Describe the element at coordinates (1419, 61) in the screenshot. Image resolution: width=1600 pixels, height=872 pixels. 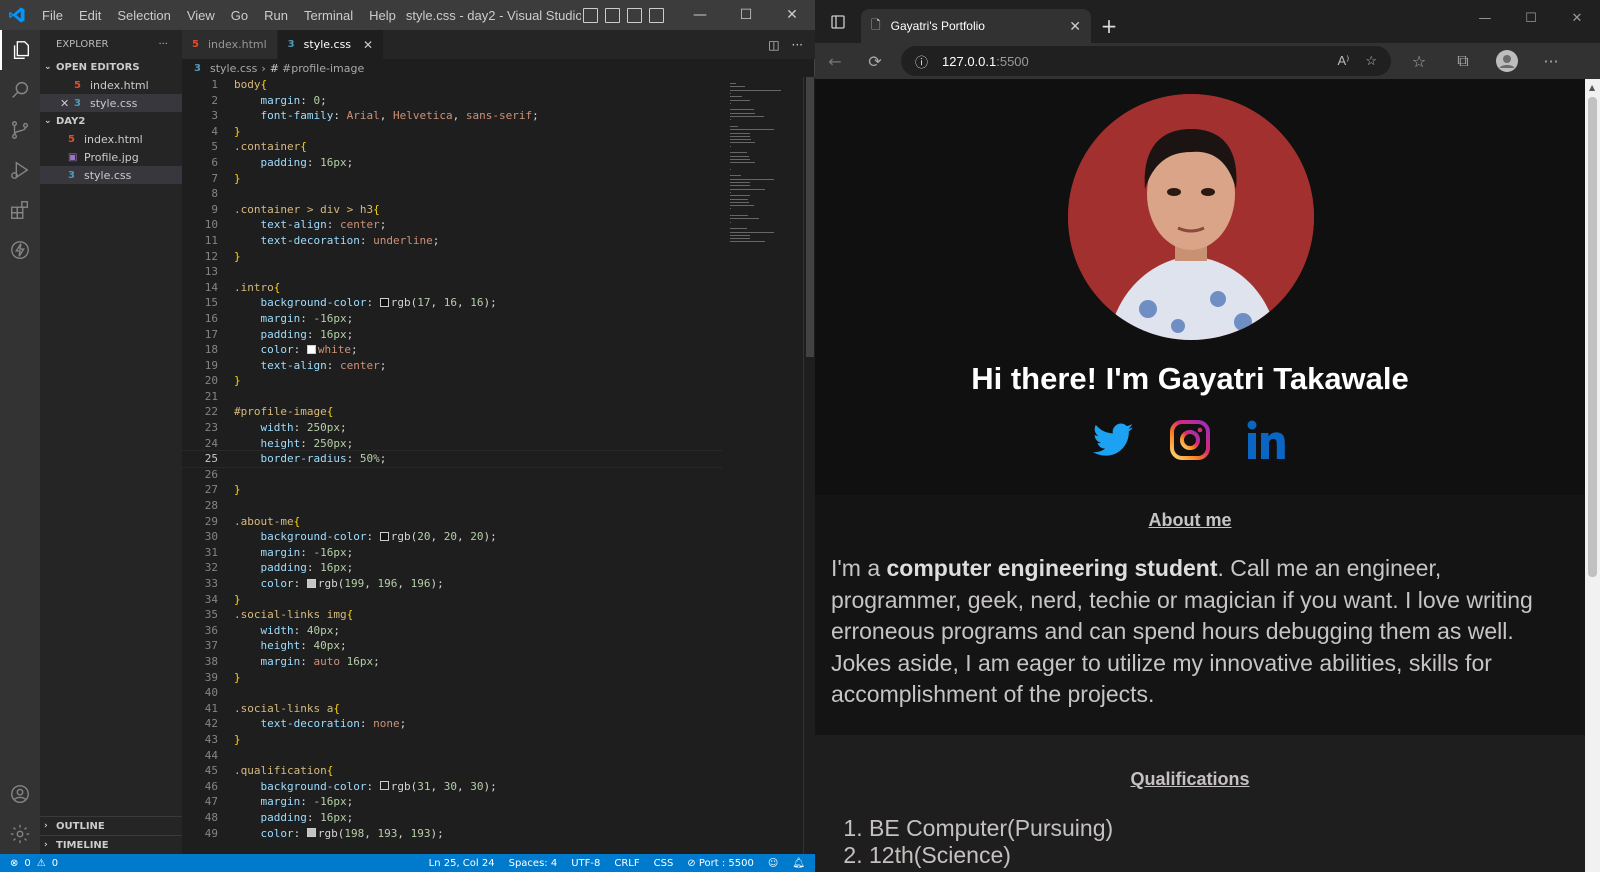
I see `favorites-icon: ☆` at that location.